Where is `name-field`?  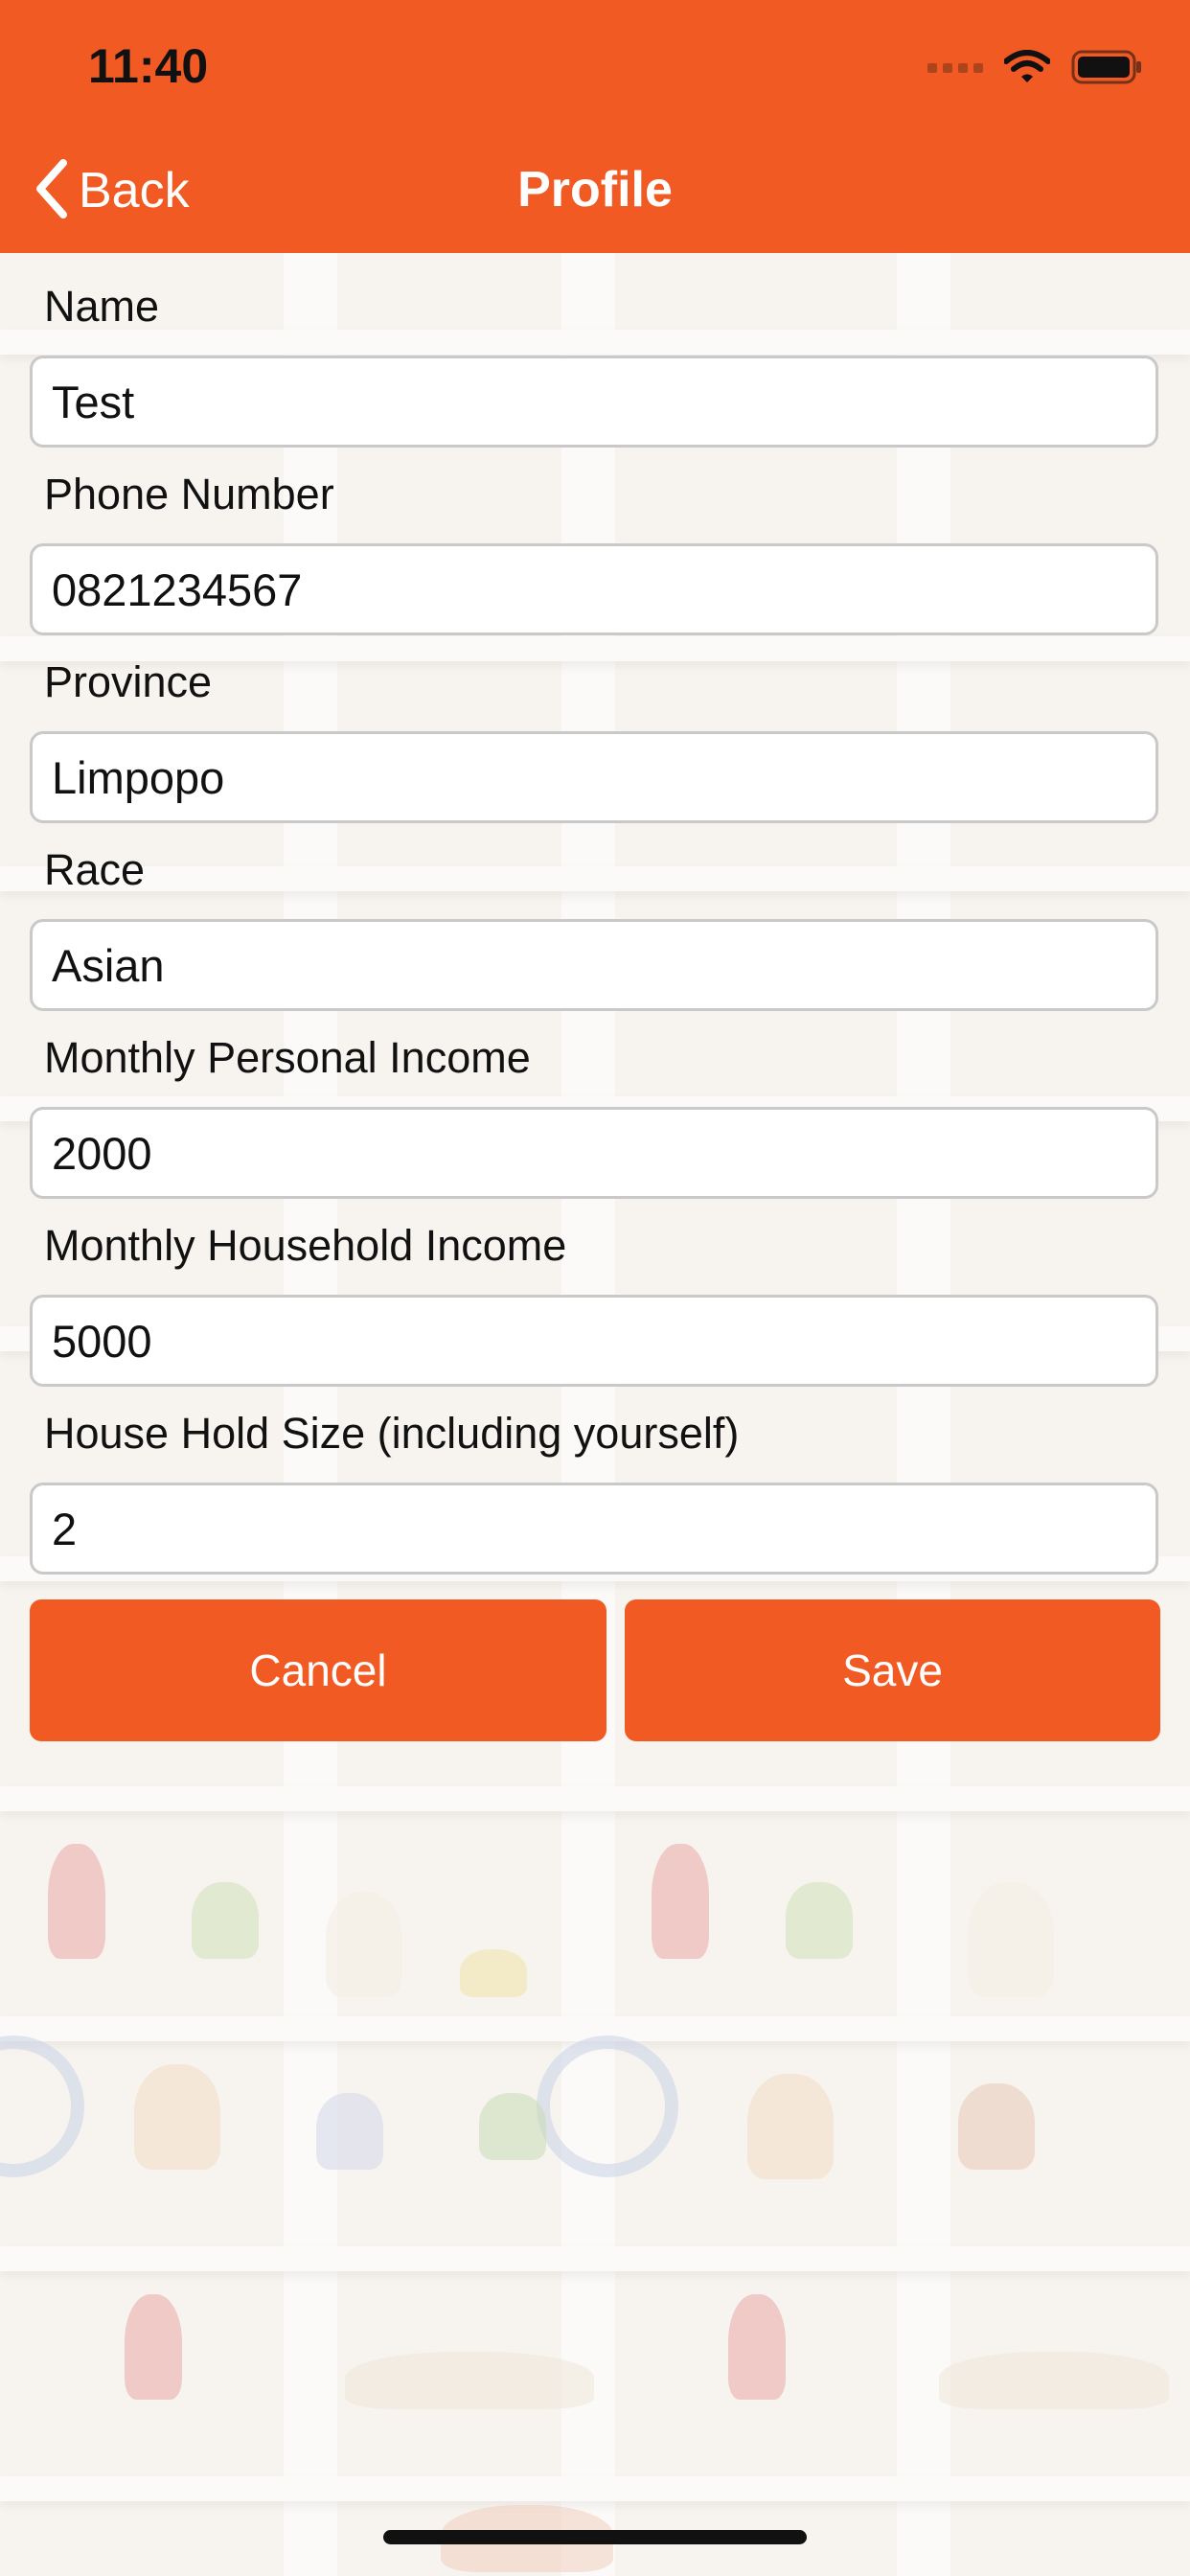 name-field is located at coordinates (594, 402).